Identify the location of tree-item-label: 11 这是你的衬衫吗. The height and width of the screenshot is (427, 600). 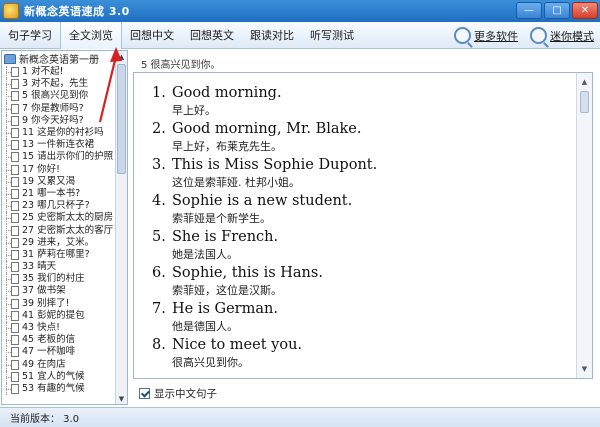
(63, 133).